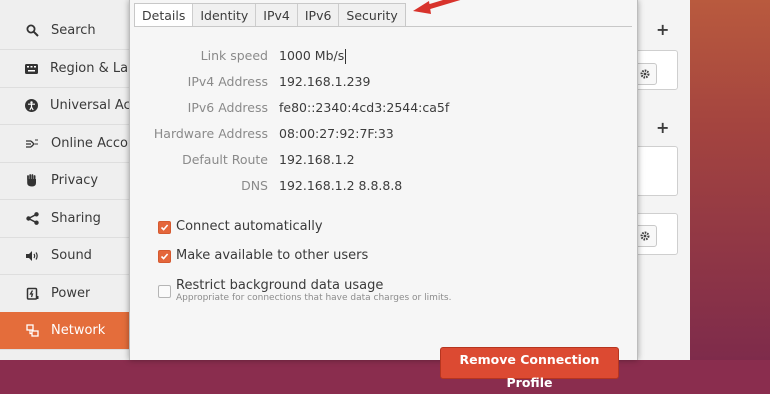  I want to click on ipv6-value: fe80::2340:4cd3:2544:ca5f, so click(364, 107).